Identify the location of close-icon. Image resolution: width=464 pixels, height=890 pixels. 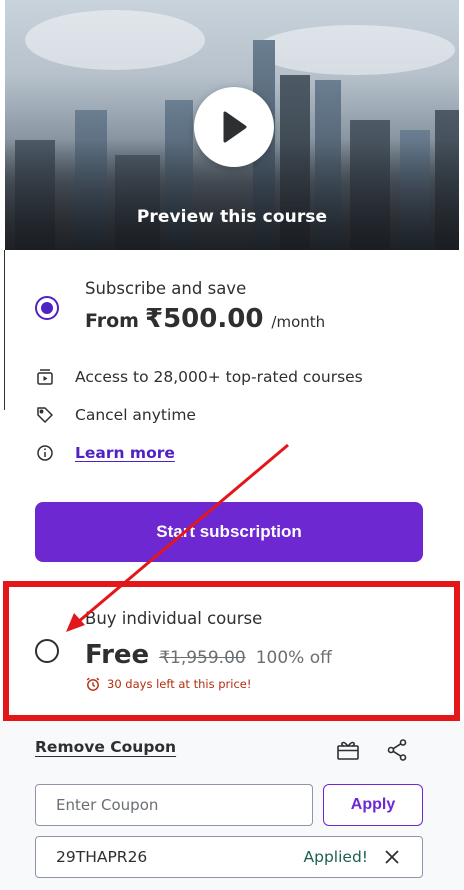
(392, 857).